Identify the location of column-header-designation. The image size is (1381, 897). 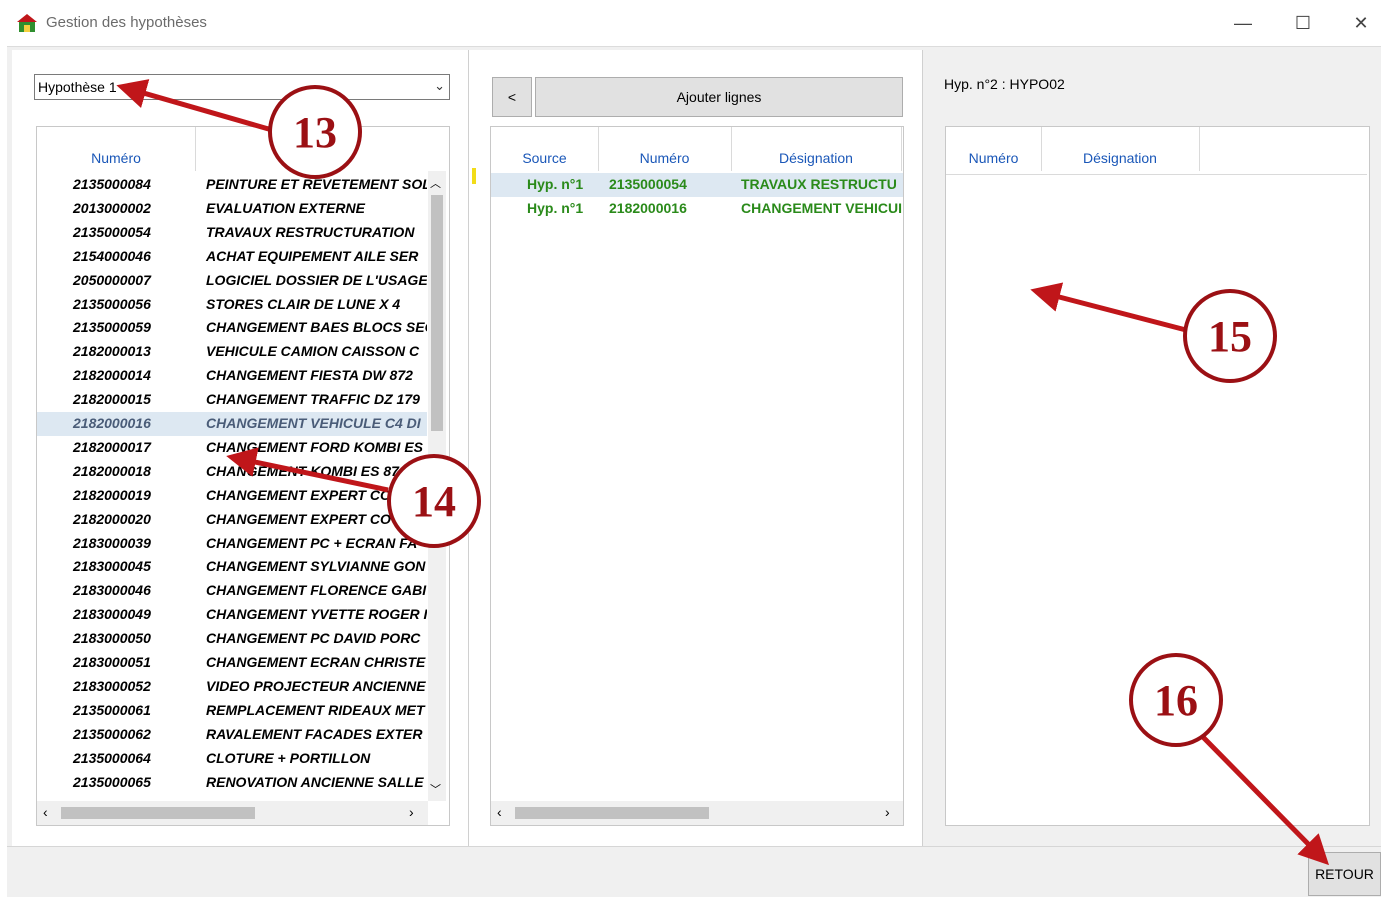
(321, 149).